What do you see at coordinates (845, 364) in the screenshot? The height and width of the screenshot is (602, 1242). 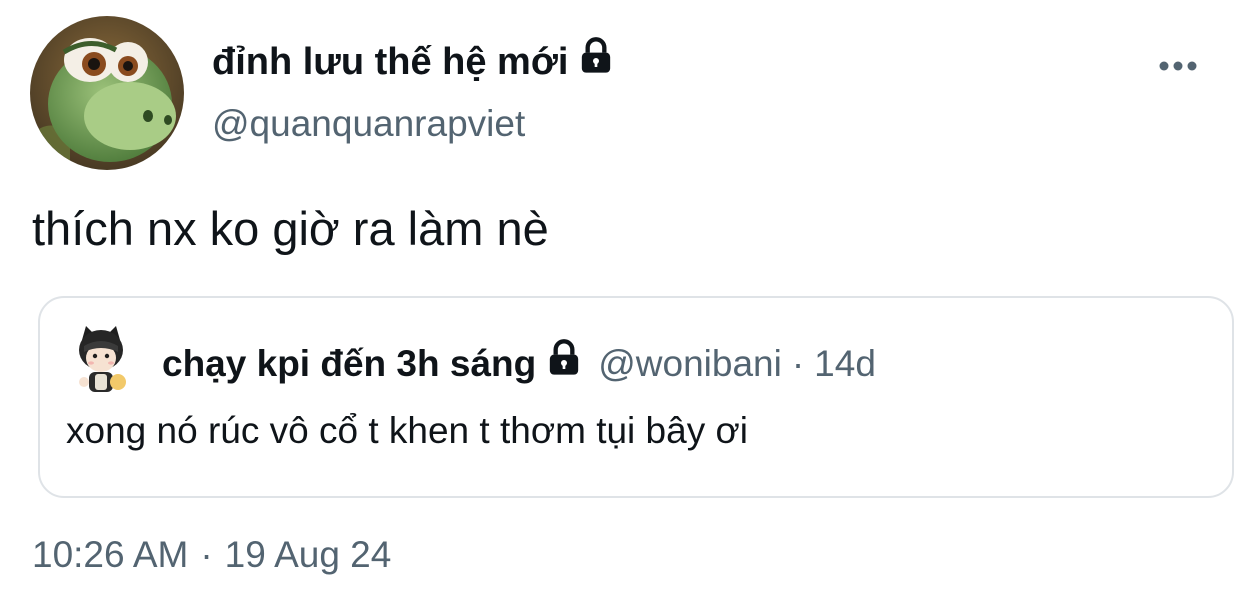 I see `quote-age: 14d` at bounding box center [845, 364].